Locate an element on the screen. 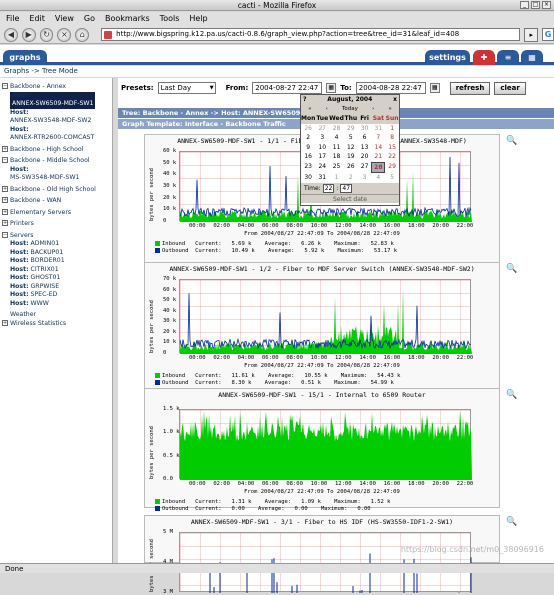 The image size is (554, 595). calendar-nav-button: » is located at coordinates (389, 109).